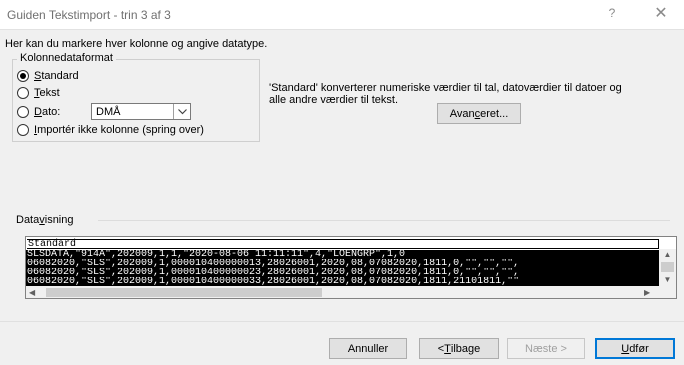 This screenshot has height=365, width=684. Describe the element at coordinates (45, 220) in the screenshot. I see `preview-label: Datavisning` at that location.